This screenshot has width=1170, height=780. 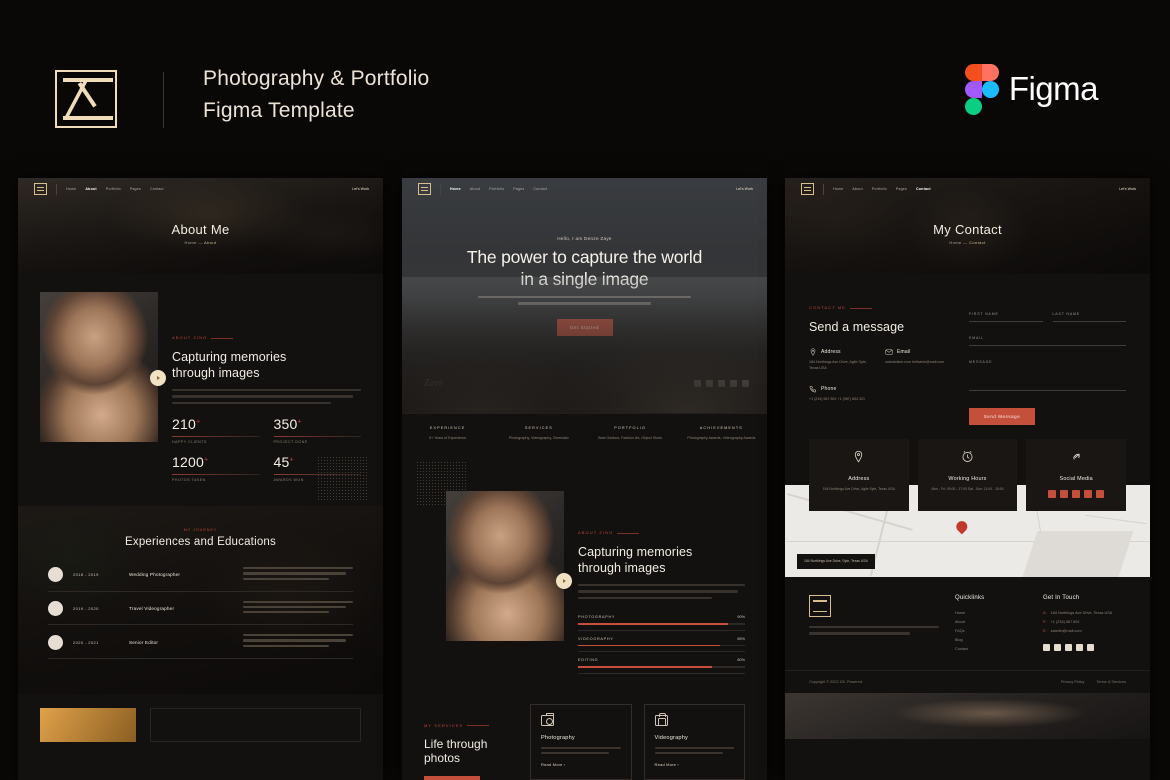 What do you see at coordinates (434, 383) in the screenshot?
I see `signature-mark: Zaye` at bounding box center [434, 383].